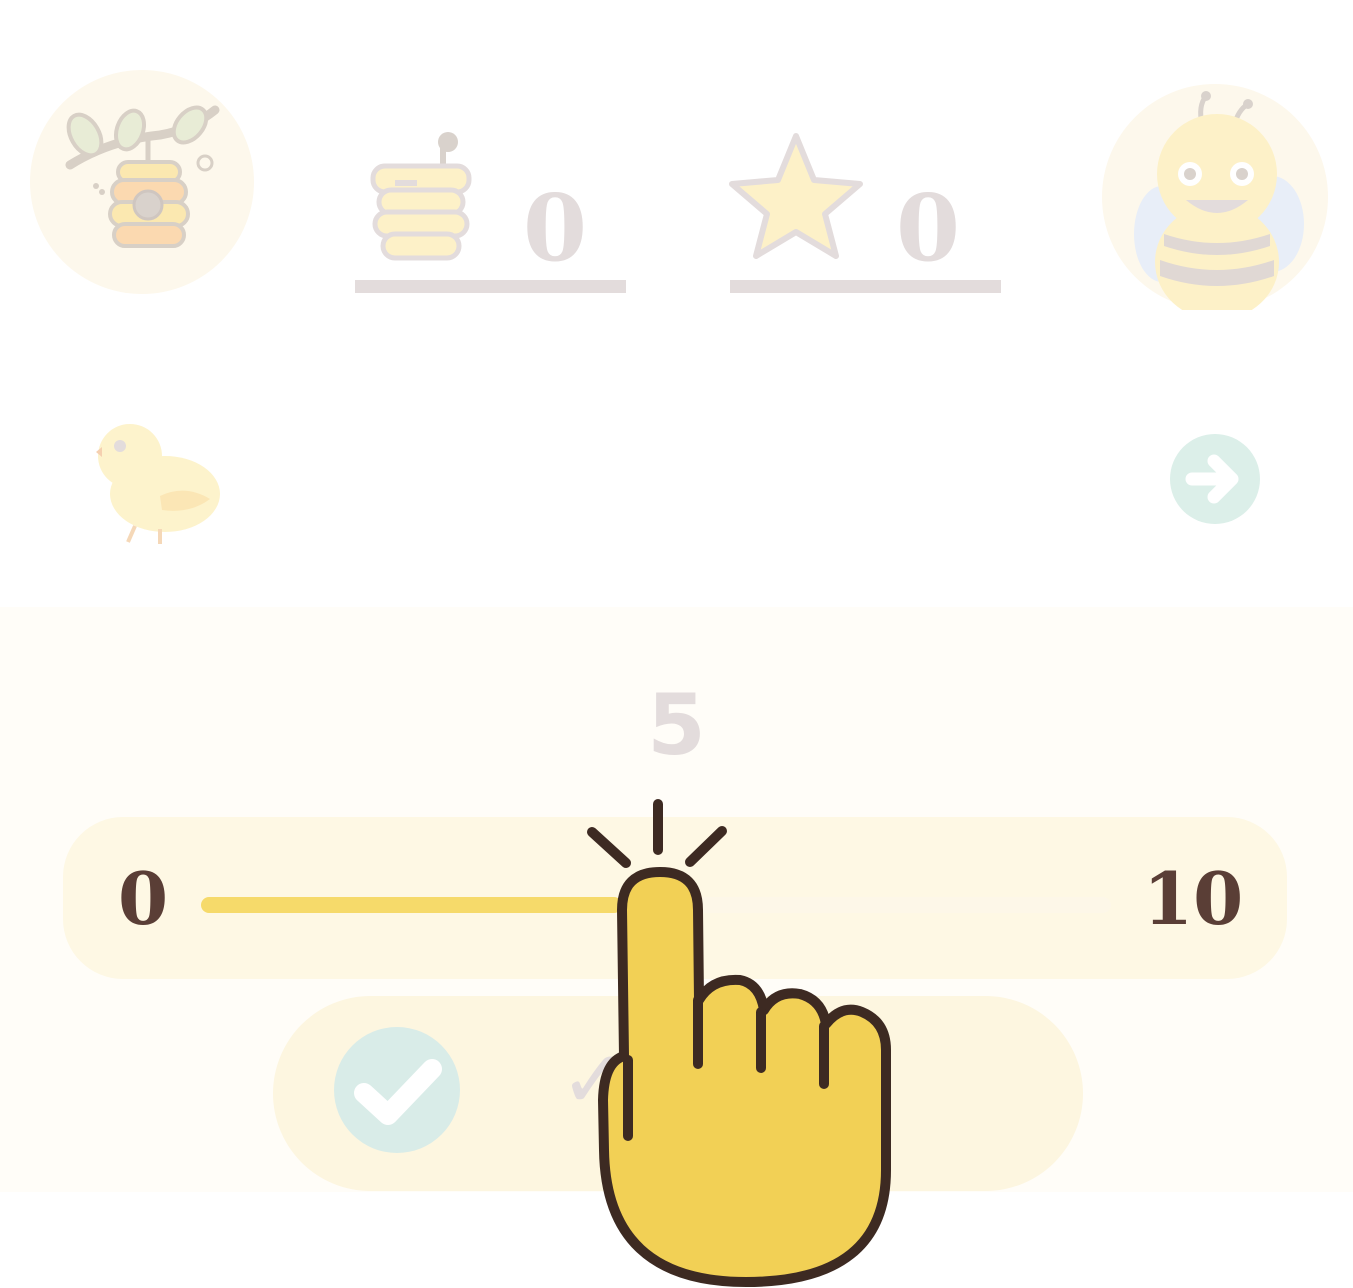 The height and width of the screenshot is (1288, 1353). I want to click on slider-current-value: 5, so click(676, 725).